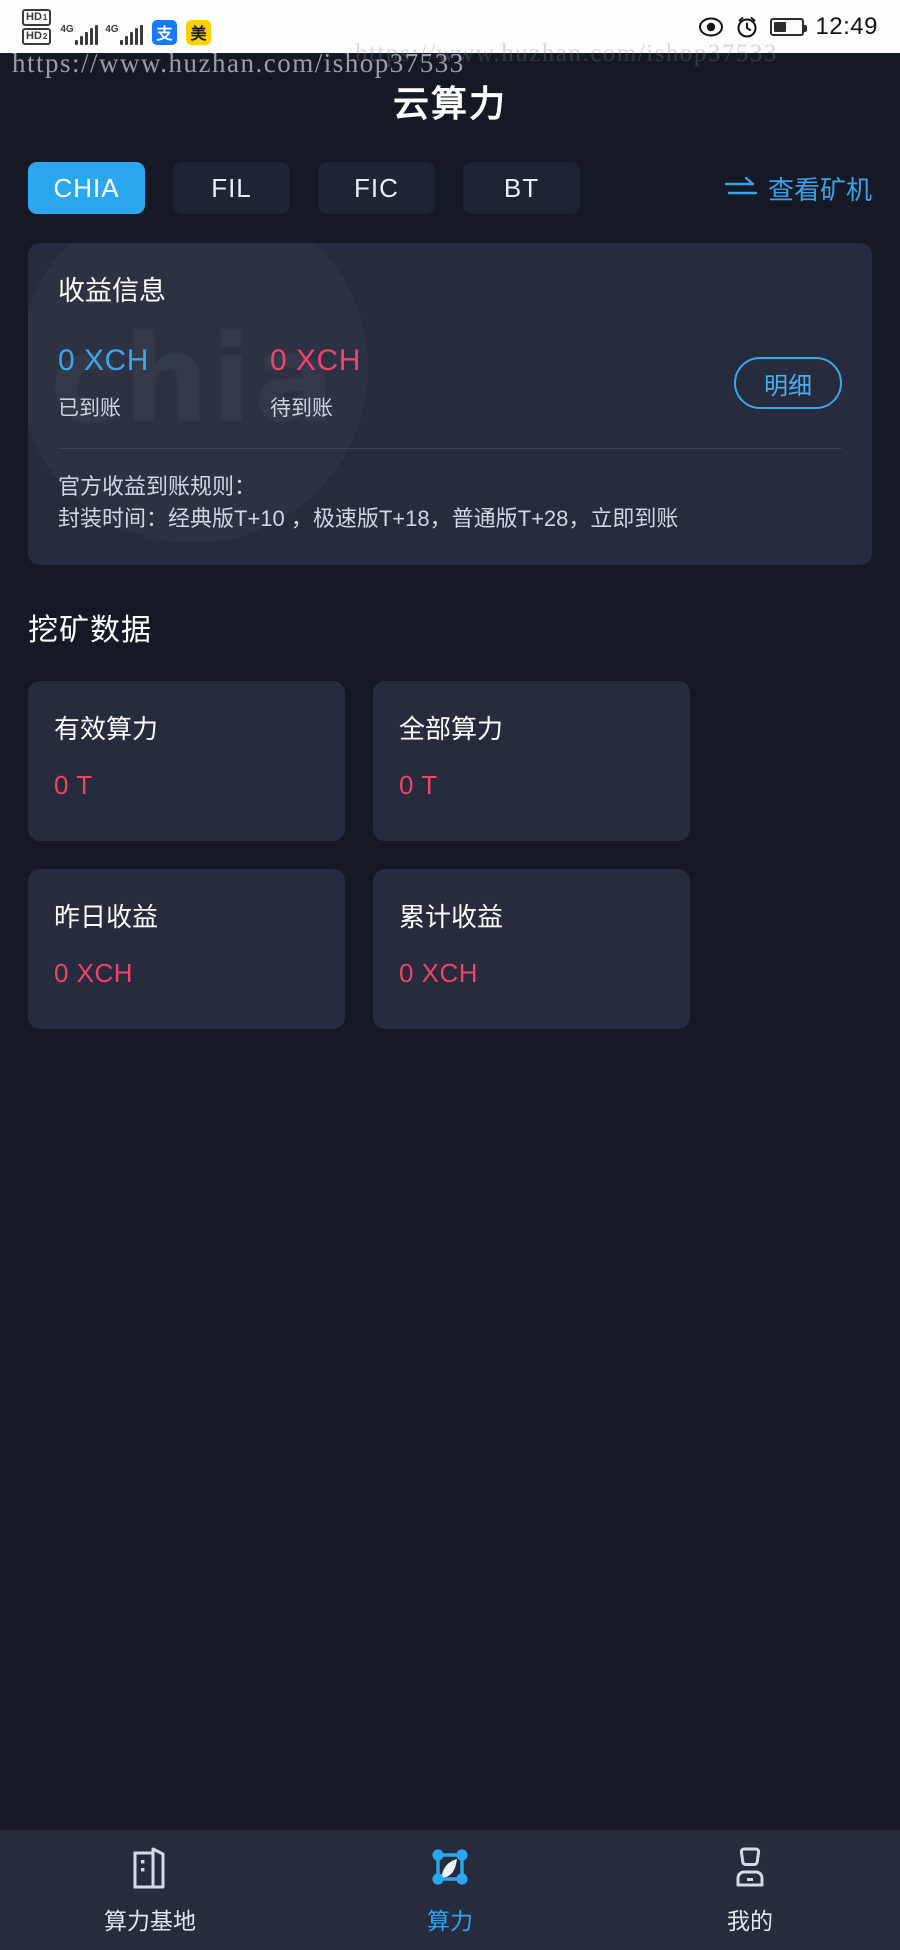 This screenshot has width=900, height=1950. What do you see at coordinates (750, 1921) in the screenshot?
I see `nav-label: 我的` at bounding box center [750, 1921].